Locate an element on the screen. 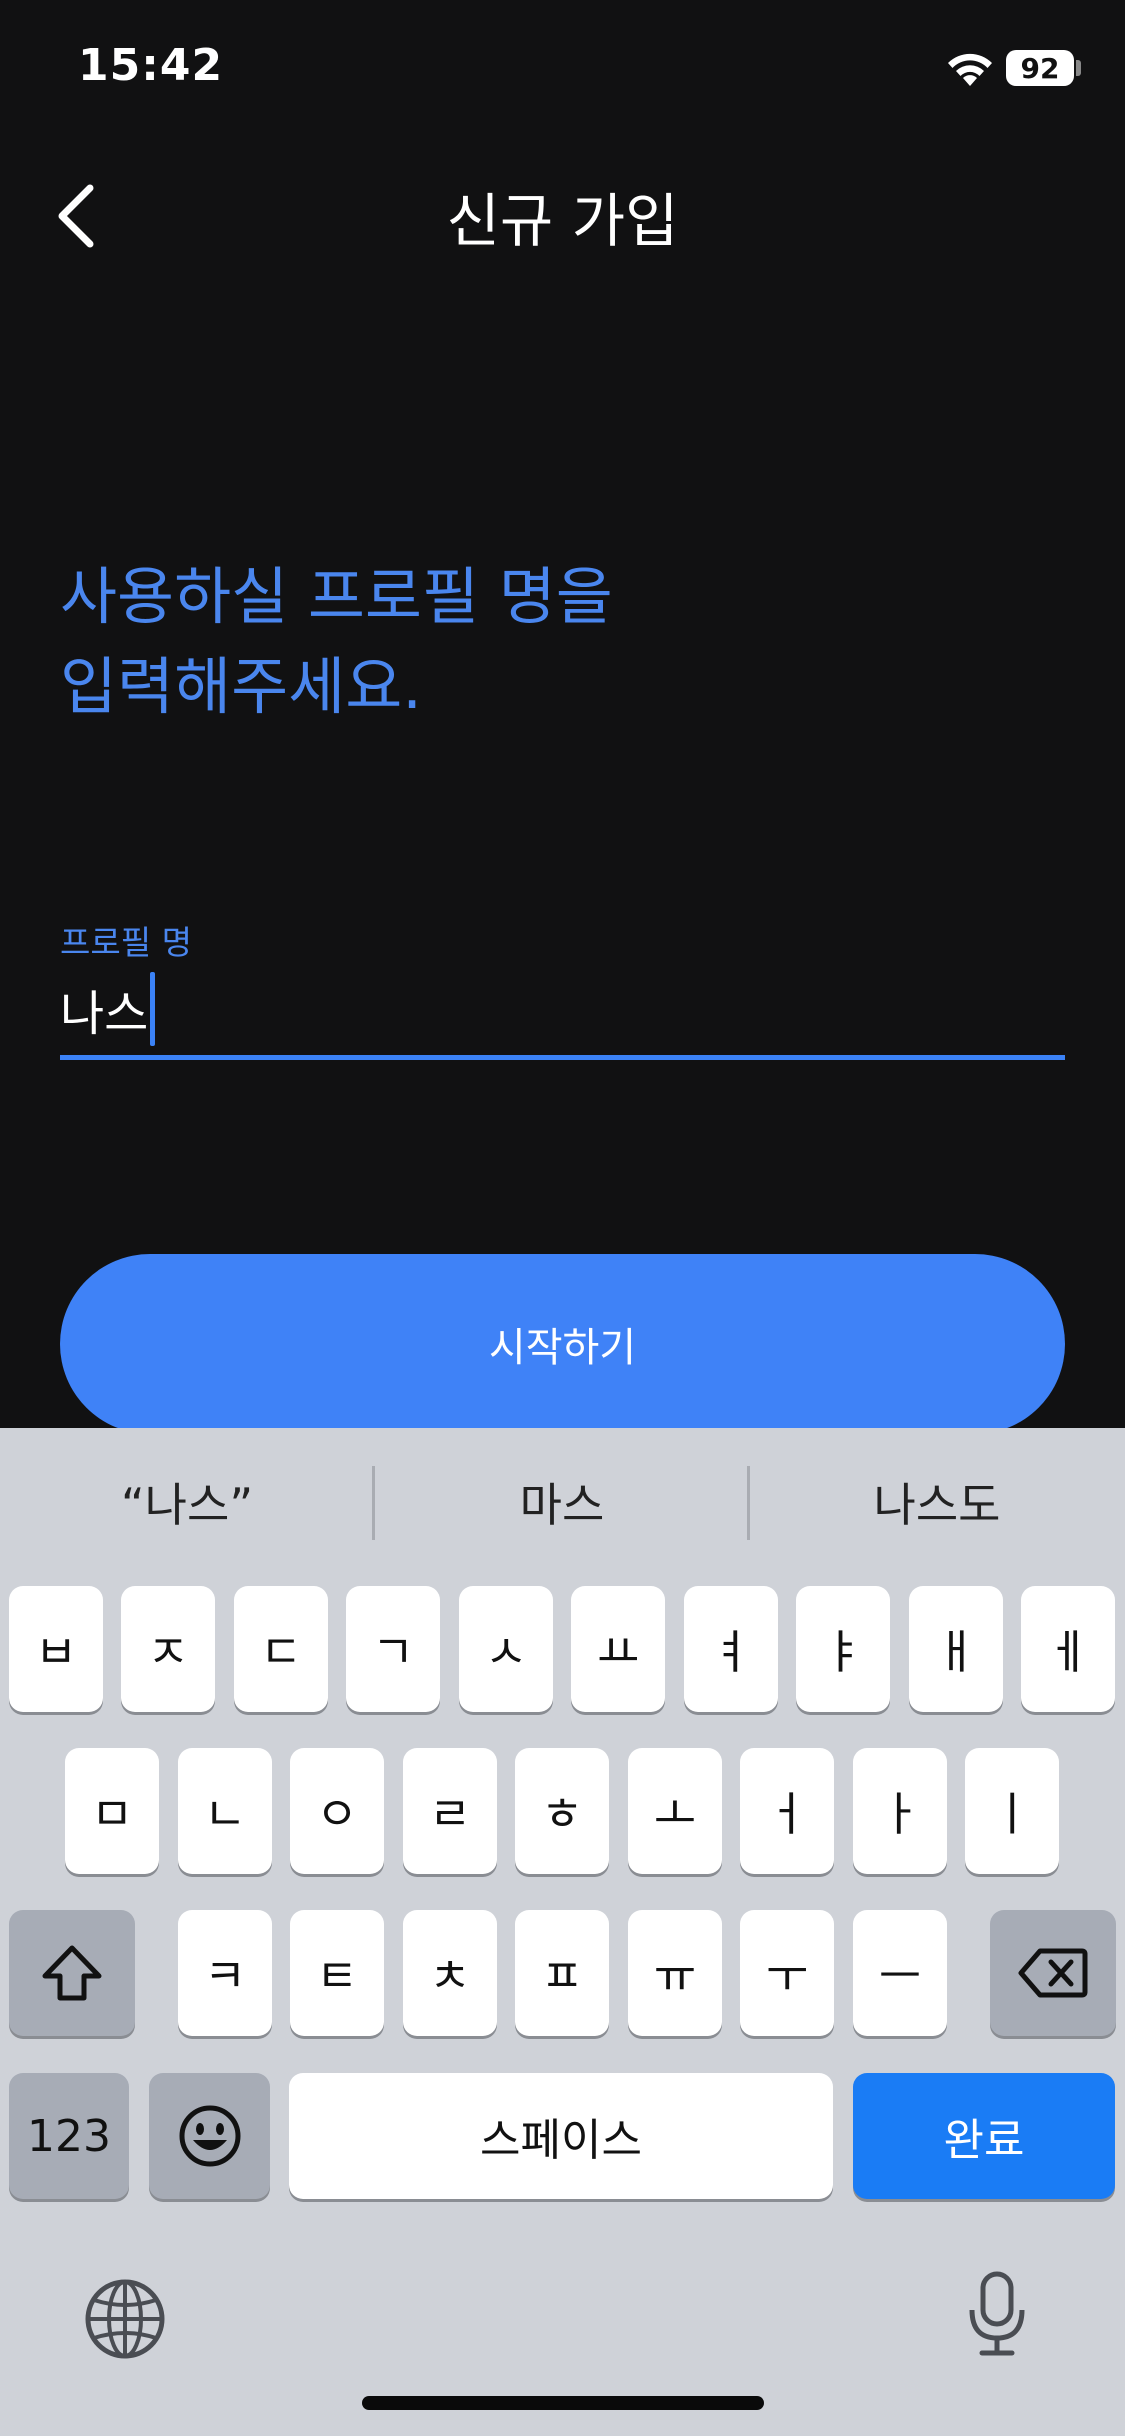 The image size is (1125, 2436). headline-line-2: 입력해주세요. is located at coordinates (241, 686).